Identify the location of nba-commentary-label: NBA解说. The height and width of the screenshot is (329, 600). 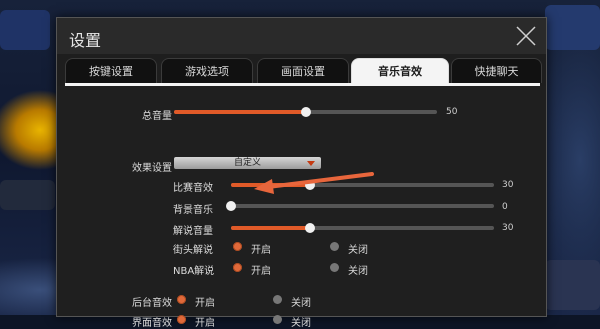
(194, 271).